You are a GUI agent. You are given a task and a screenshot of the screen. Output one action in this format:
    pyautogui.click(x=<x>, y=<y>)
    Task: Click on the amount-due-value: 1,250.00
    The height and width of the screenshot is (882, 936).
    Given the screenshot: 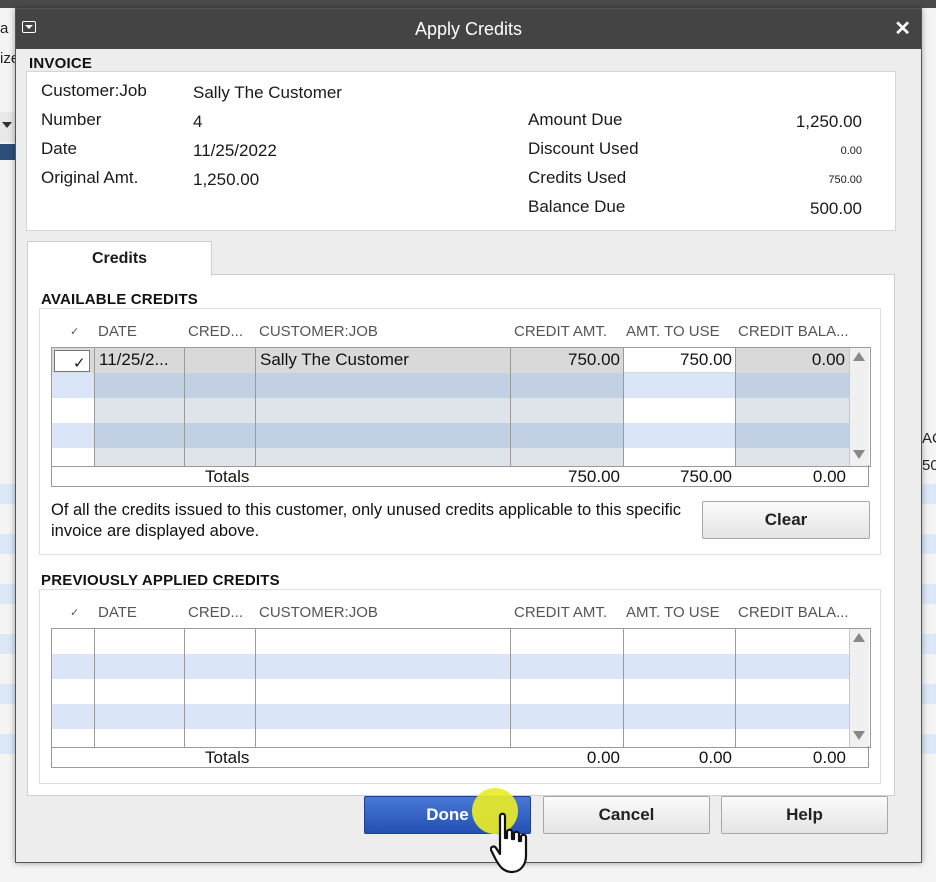 What is the action you would take?
    pyautogui.click(x=828, y=121)
    